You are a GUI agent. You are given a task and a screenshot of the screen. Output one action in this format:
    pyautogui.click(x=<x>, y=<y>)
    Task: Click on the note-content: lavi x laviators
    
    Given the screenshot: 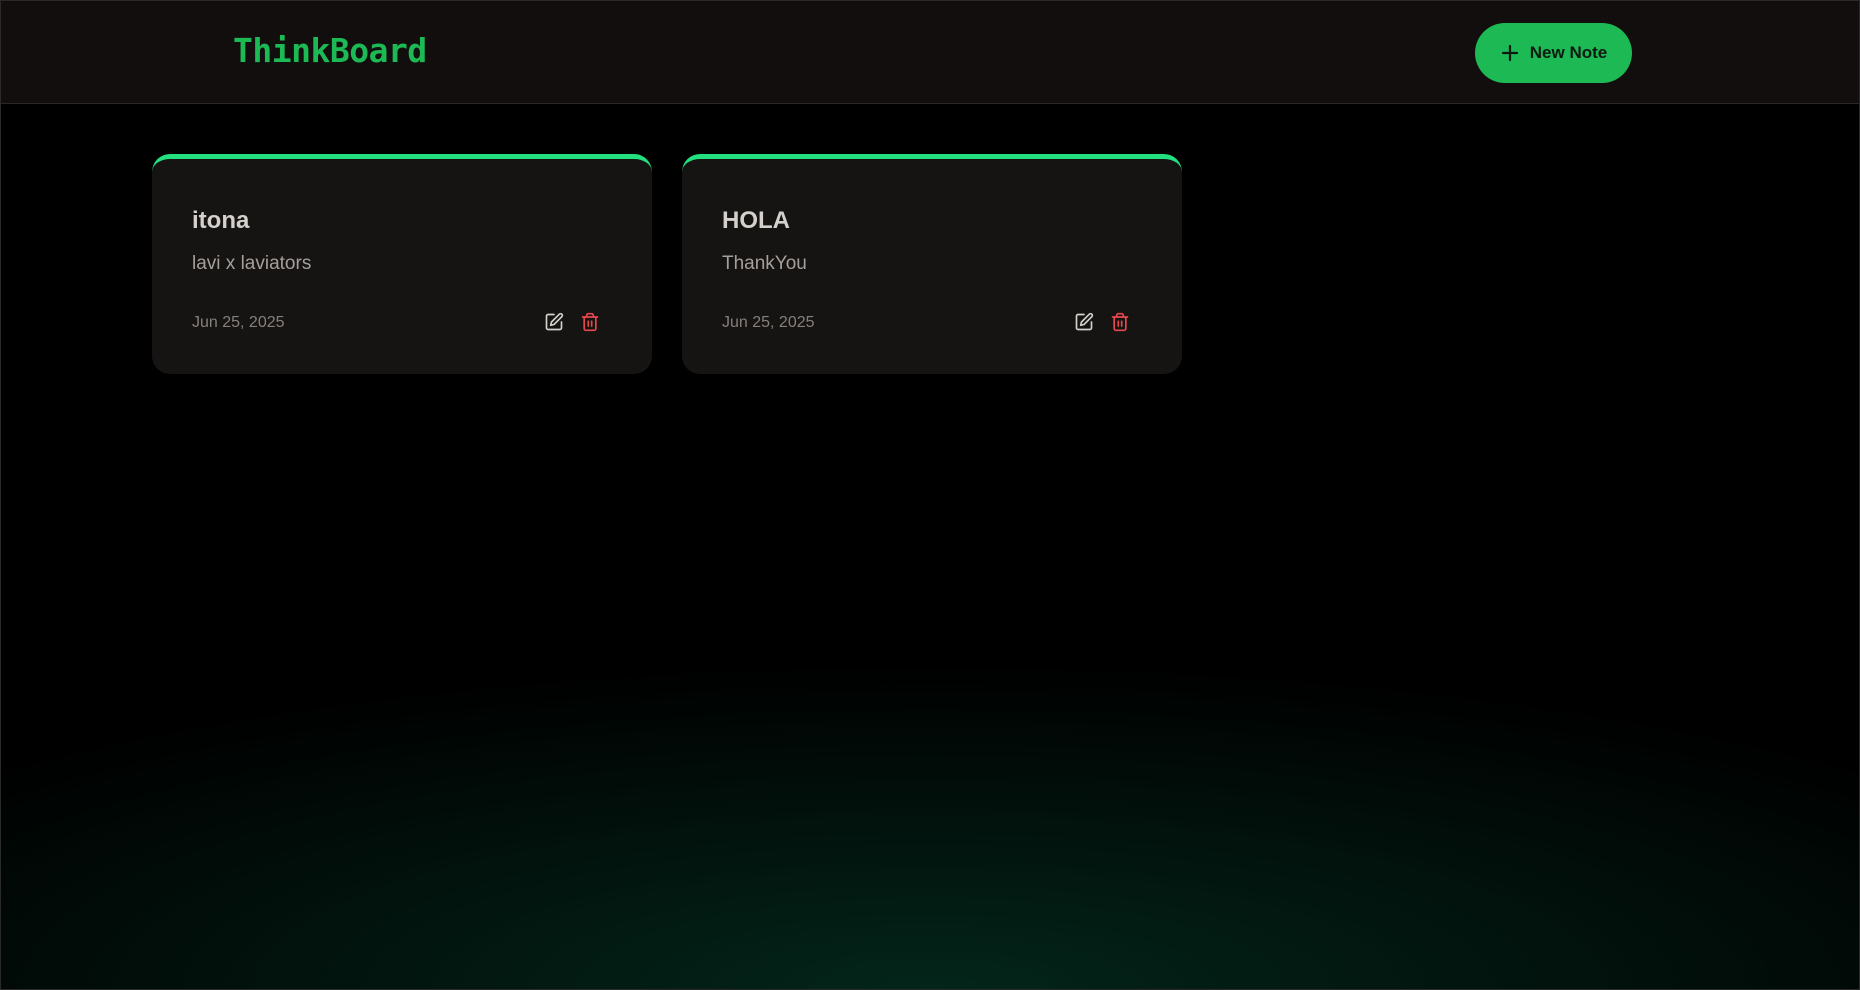 What is the action you would take?
    pyautogui.click(x=252, y=263)
    